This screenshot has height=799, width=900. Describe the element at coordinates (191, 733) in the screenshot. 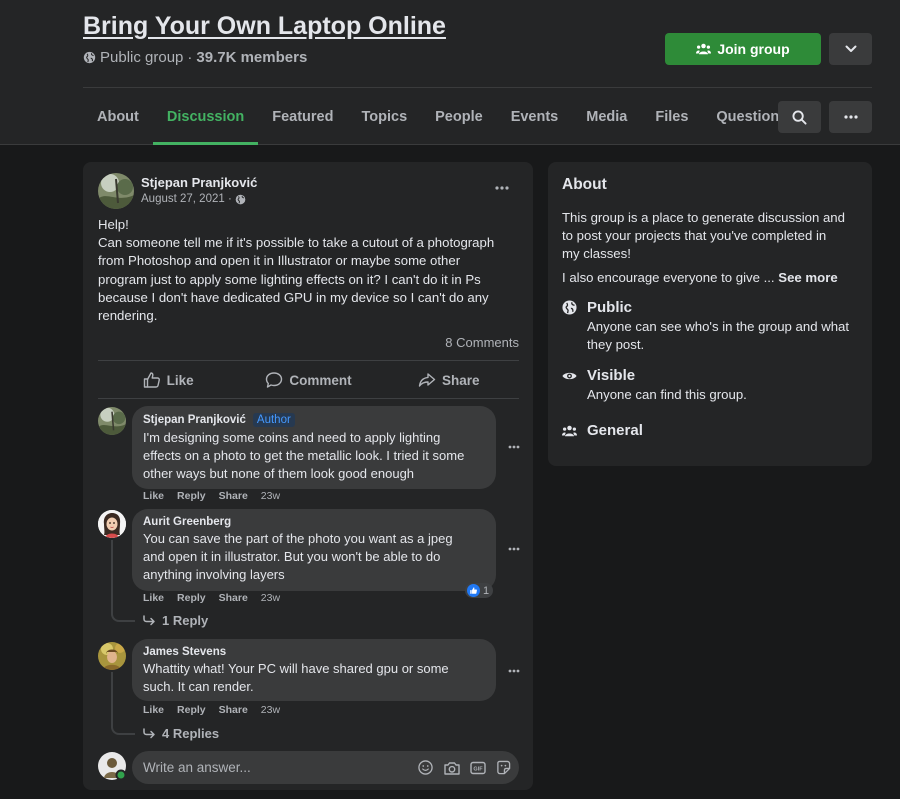

I see `replies-count: 4 Replies` at that location.